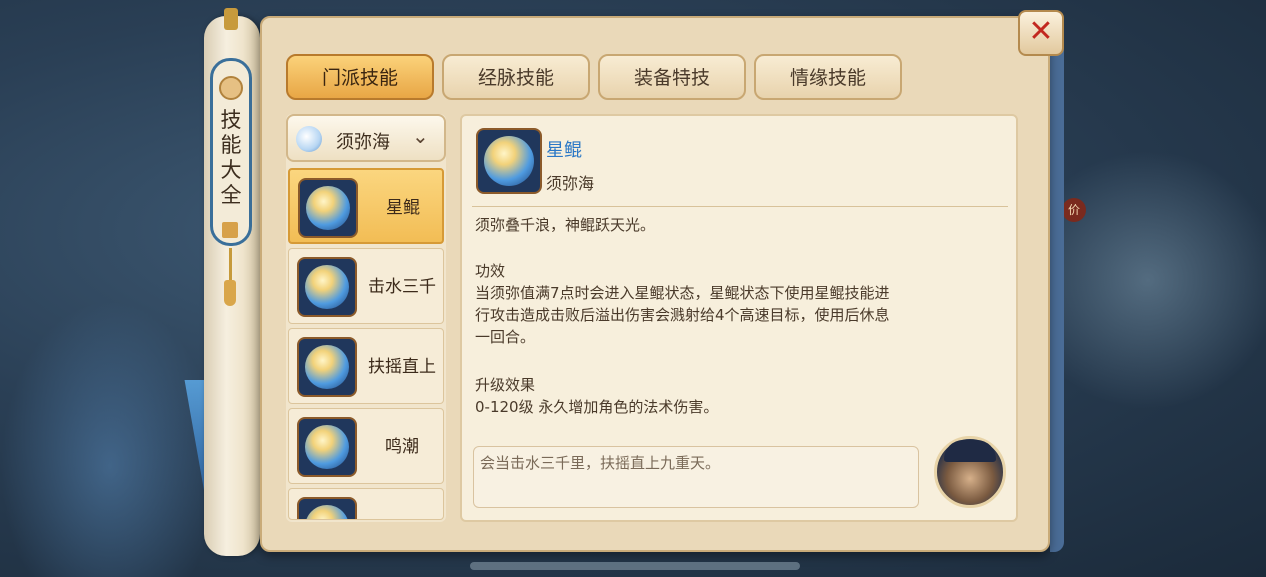 The image size is (1266, 577). What do you see at coordinates (635, 566) in the screenshot?
I see `scrollbar` at bounding box center [635, 566].